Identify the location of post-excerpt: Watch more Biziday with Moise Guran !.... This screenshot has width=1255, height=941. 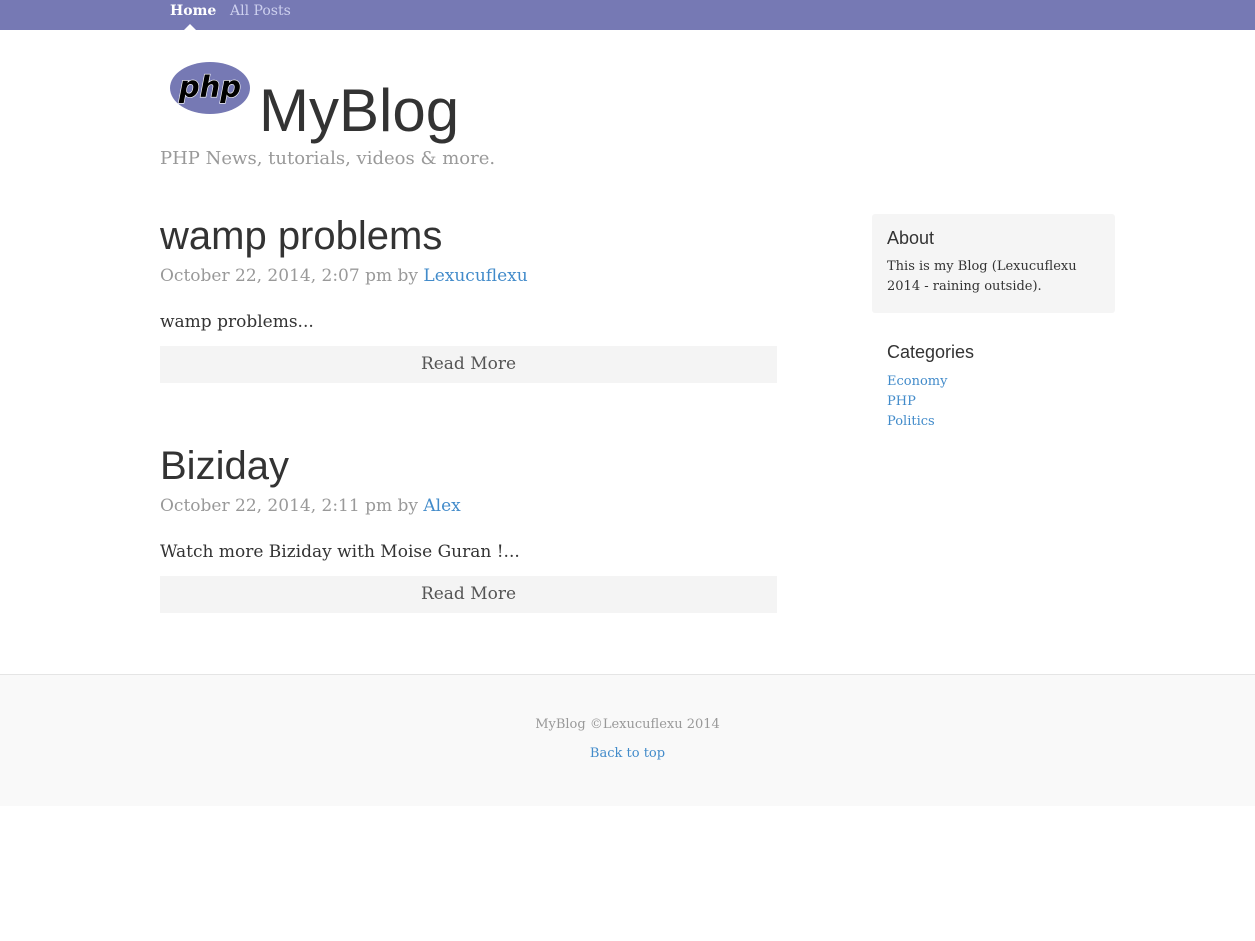
(340, 552).